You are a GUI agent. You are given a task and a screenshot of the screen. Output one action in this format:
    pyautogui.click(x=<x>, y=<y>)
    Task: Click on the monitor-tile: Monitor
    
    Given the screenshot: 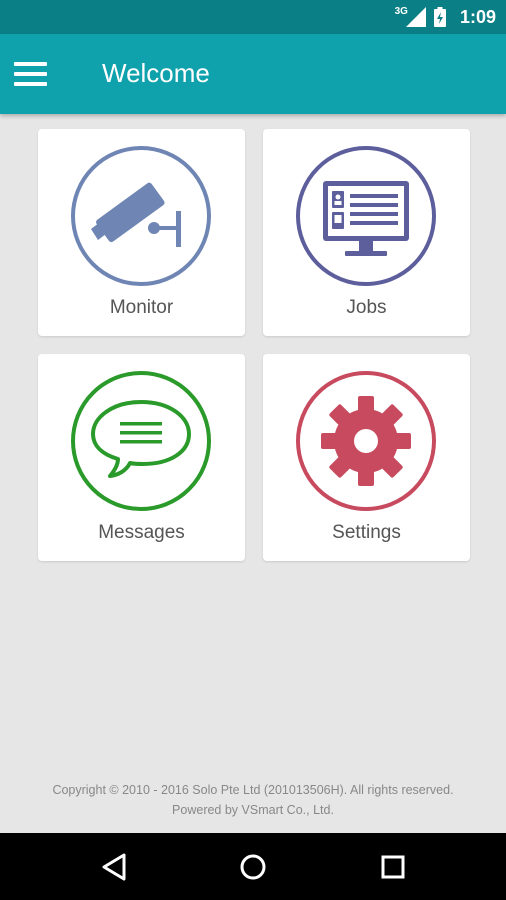 What is the action you would take?
    pyautogui.click(x=141, y=232)
    